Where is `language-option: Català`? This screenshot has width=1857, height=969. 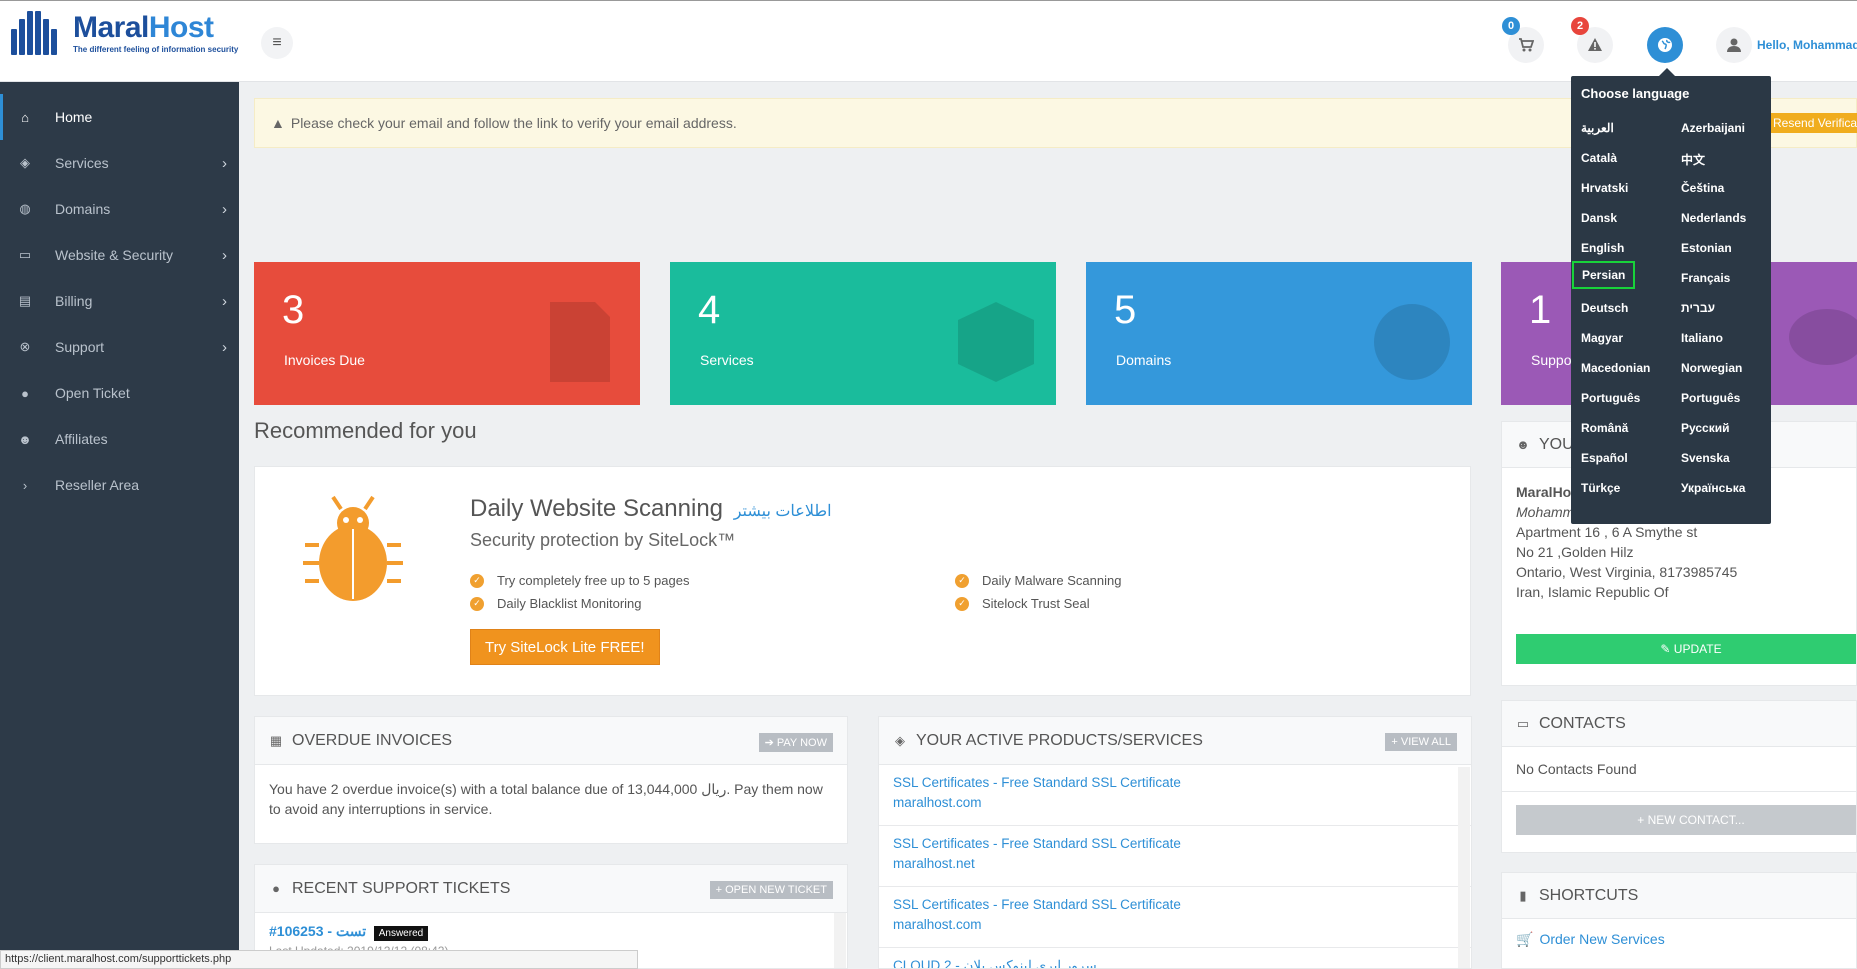 language-option: Català is located at coordinates (1599, 158).